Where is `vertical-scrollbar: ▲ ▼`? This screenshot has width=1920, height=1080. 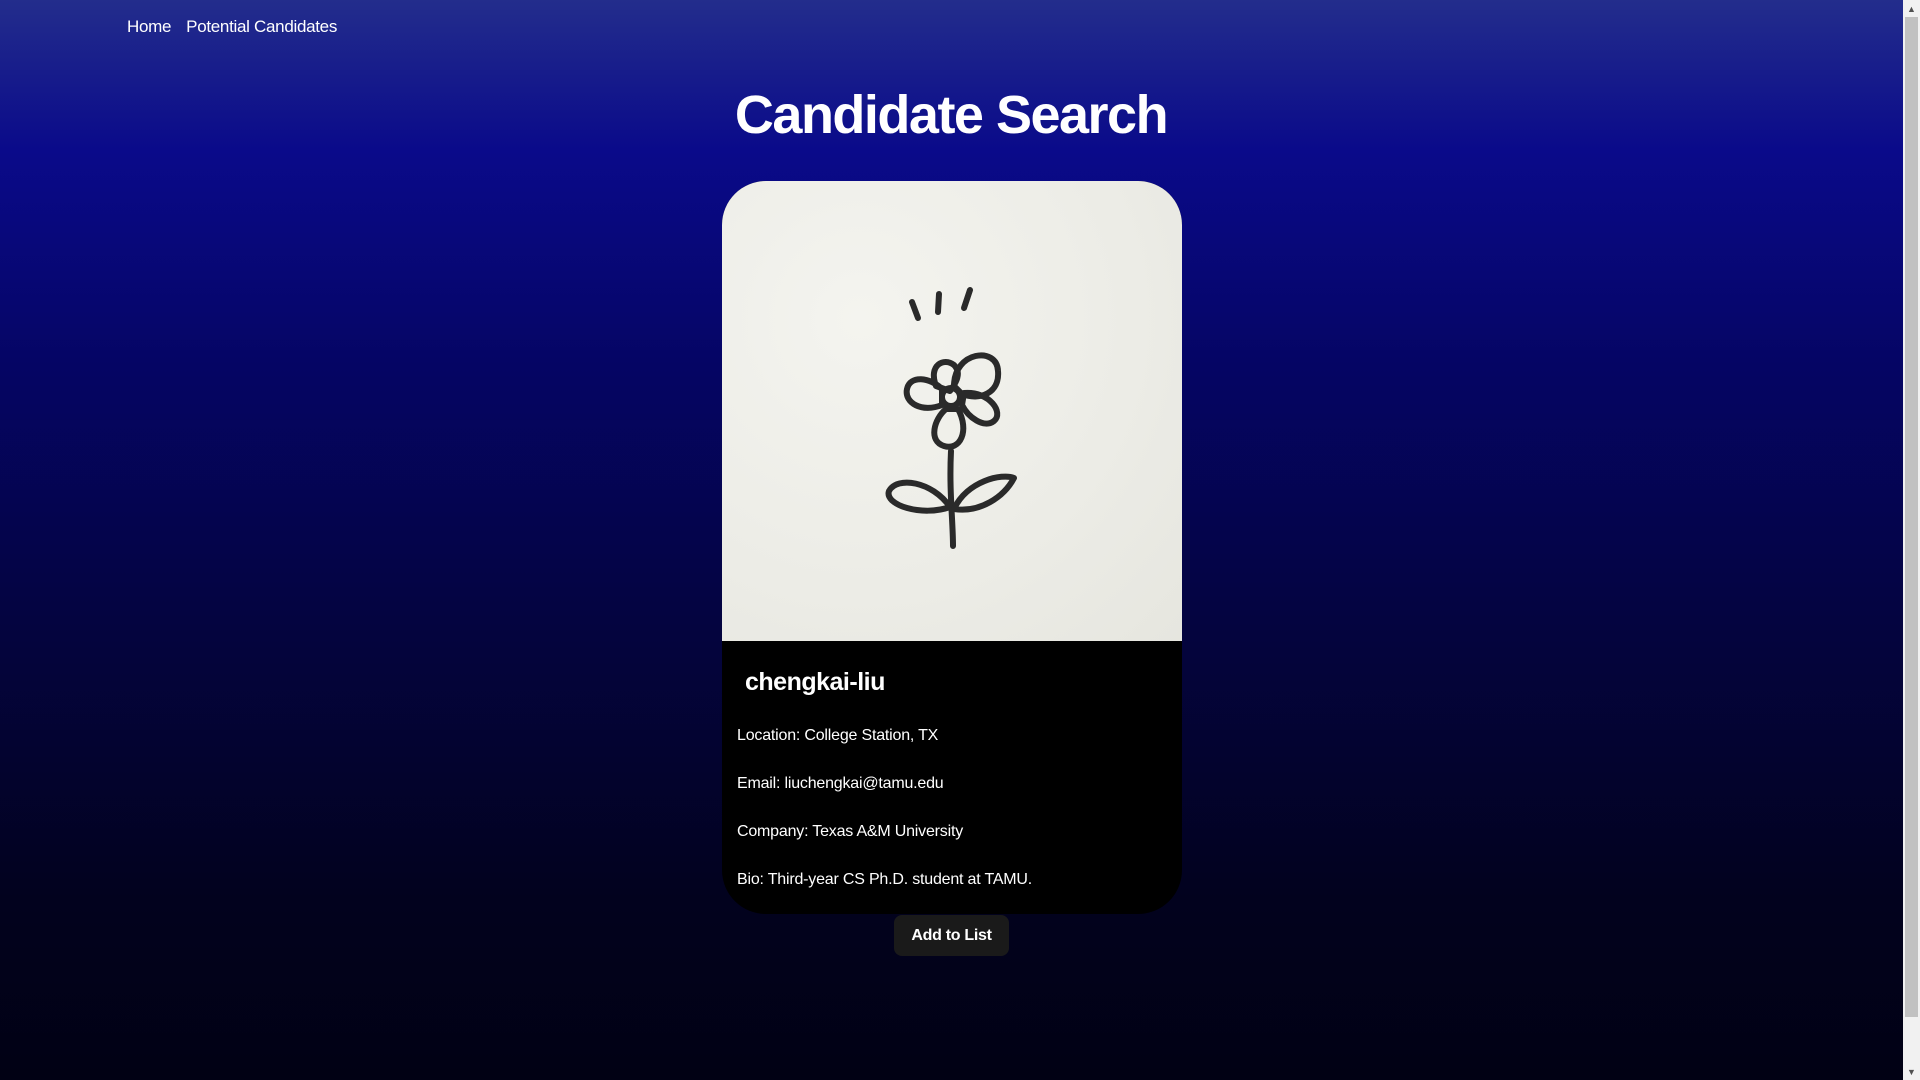 vertical-scrollbar: ▲ ▼ is located at coordinates (1911, 540).